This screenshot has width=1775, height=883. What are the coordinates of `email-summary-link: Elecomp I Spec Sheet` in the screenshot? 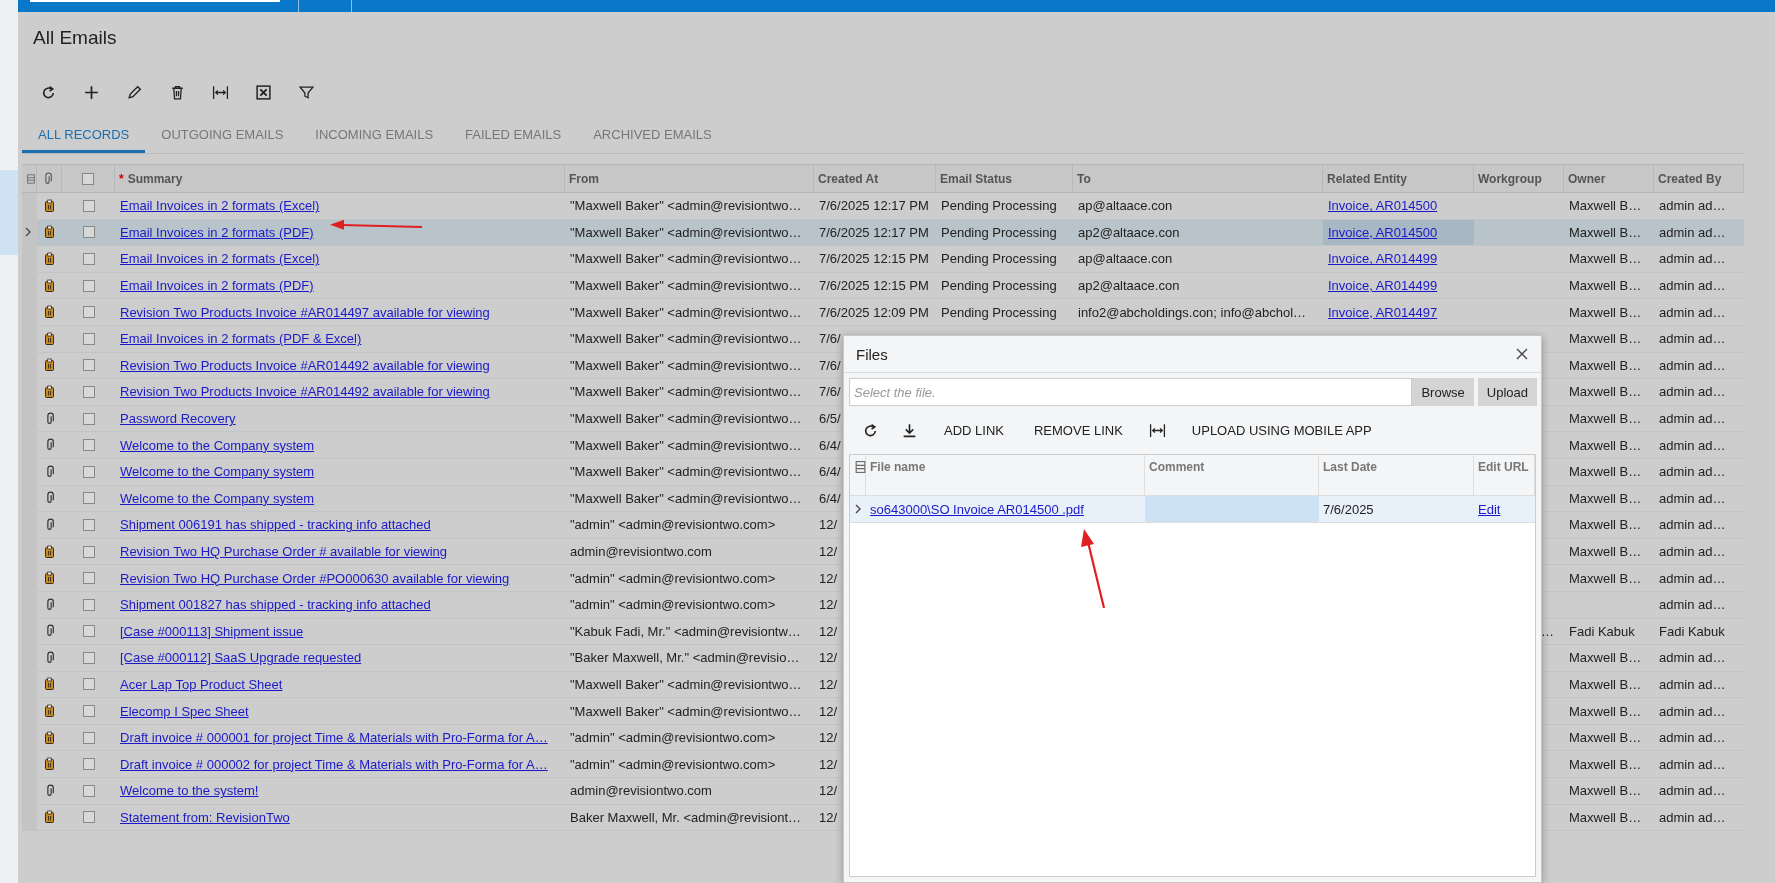 It's located at (184, 711).